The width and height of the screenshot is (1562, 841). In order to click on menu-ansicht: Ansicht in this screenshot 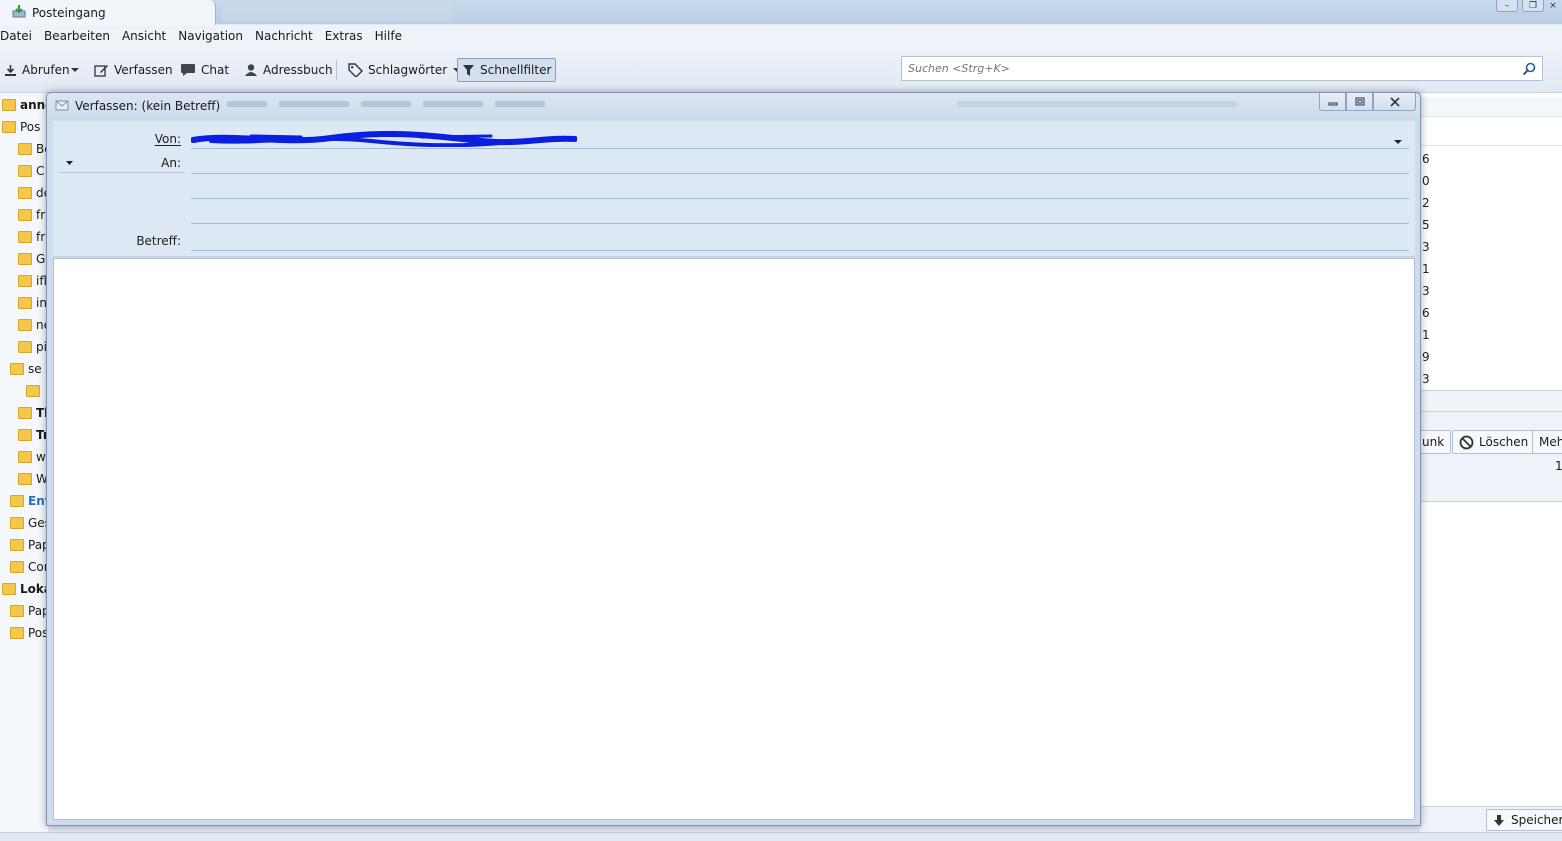, I will do `click(144, 36)`.